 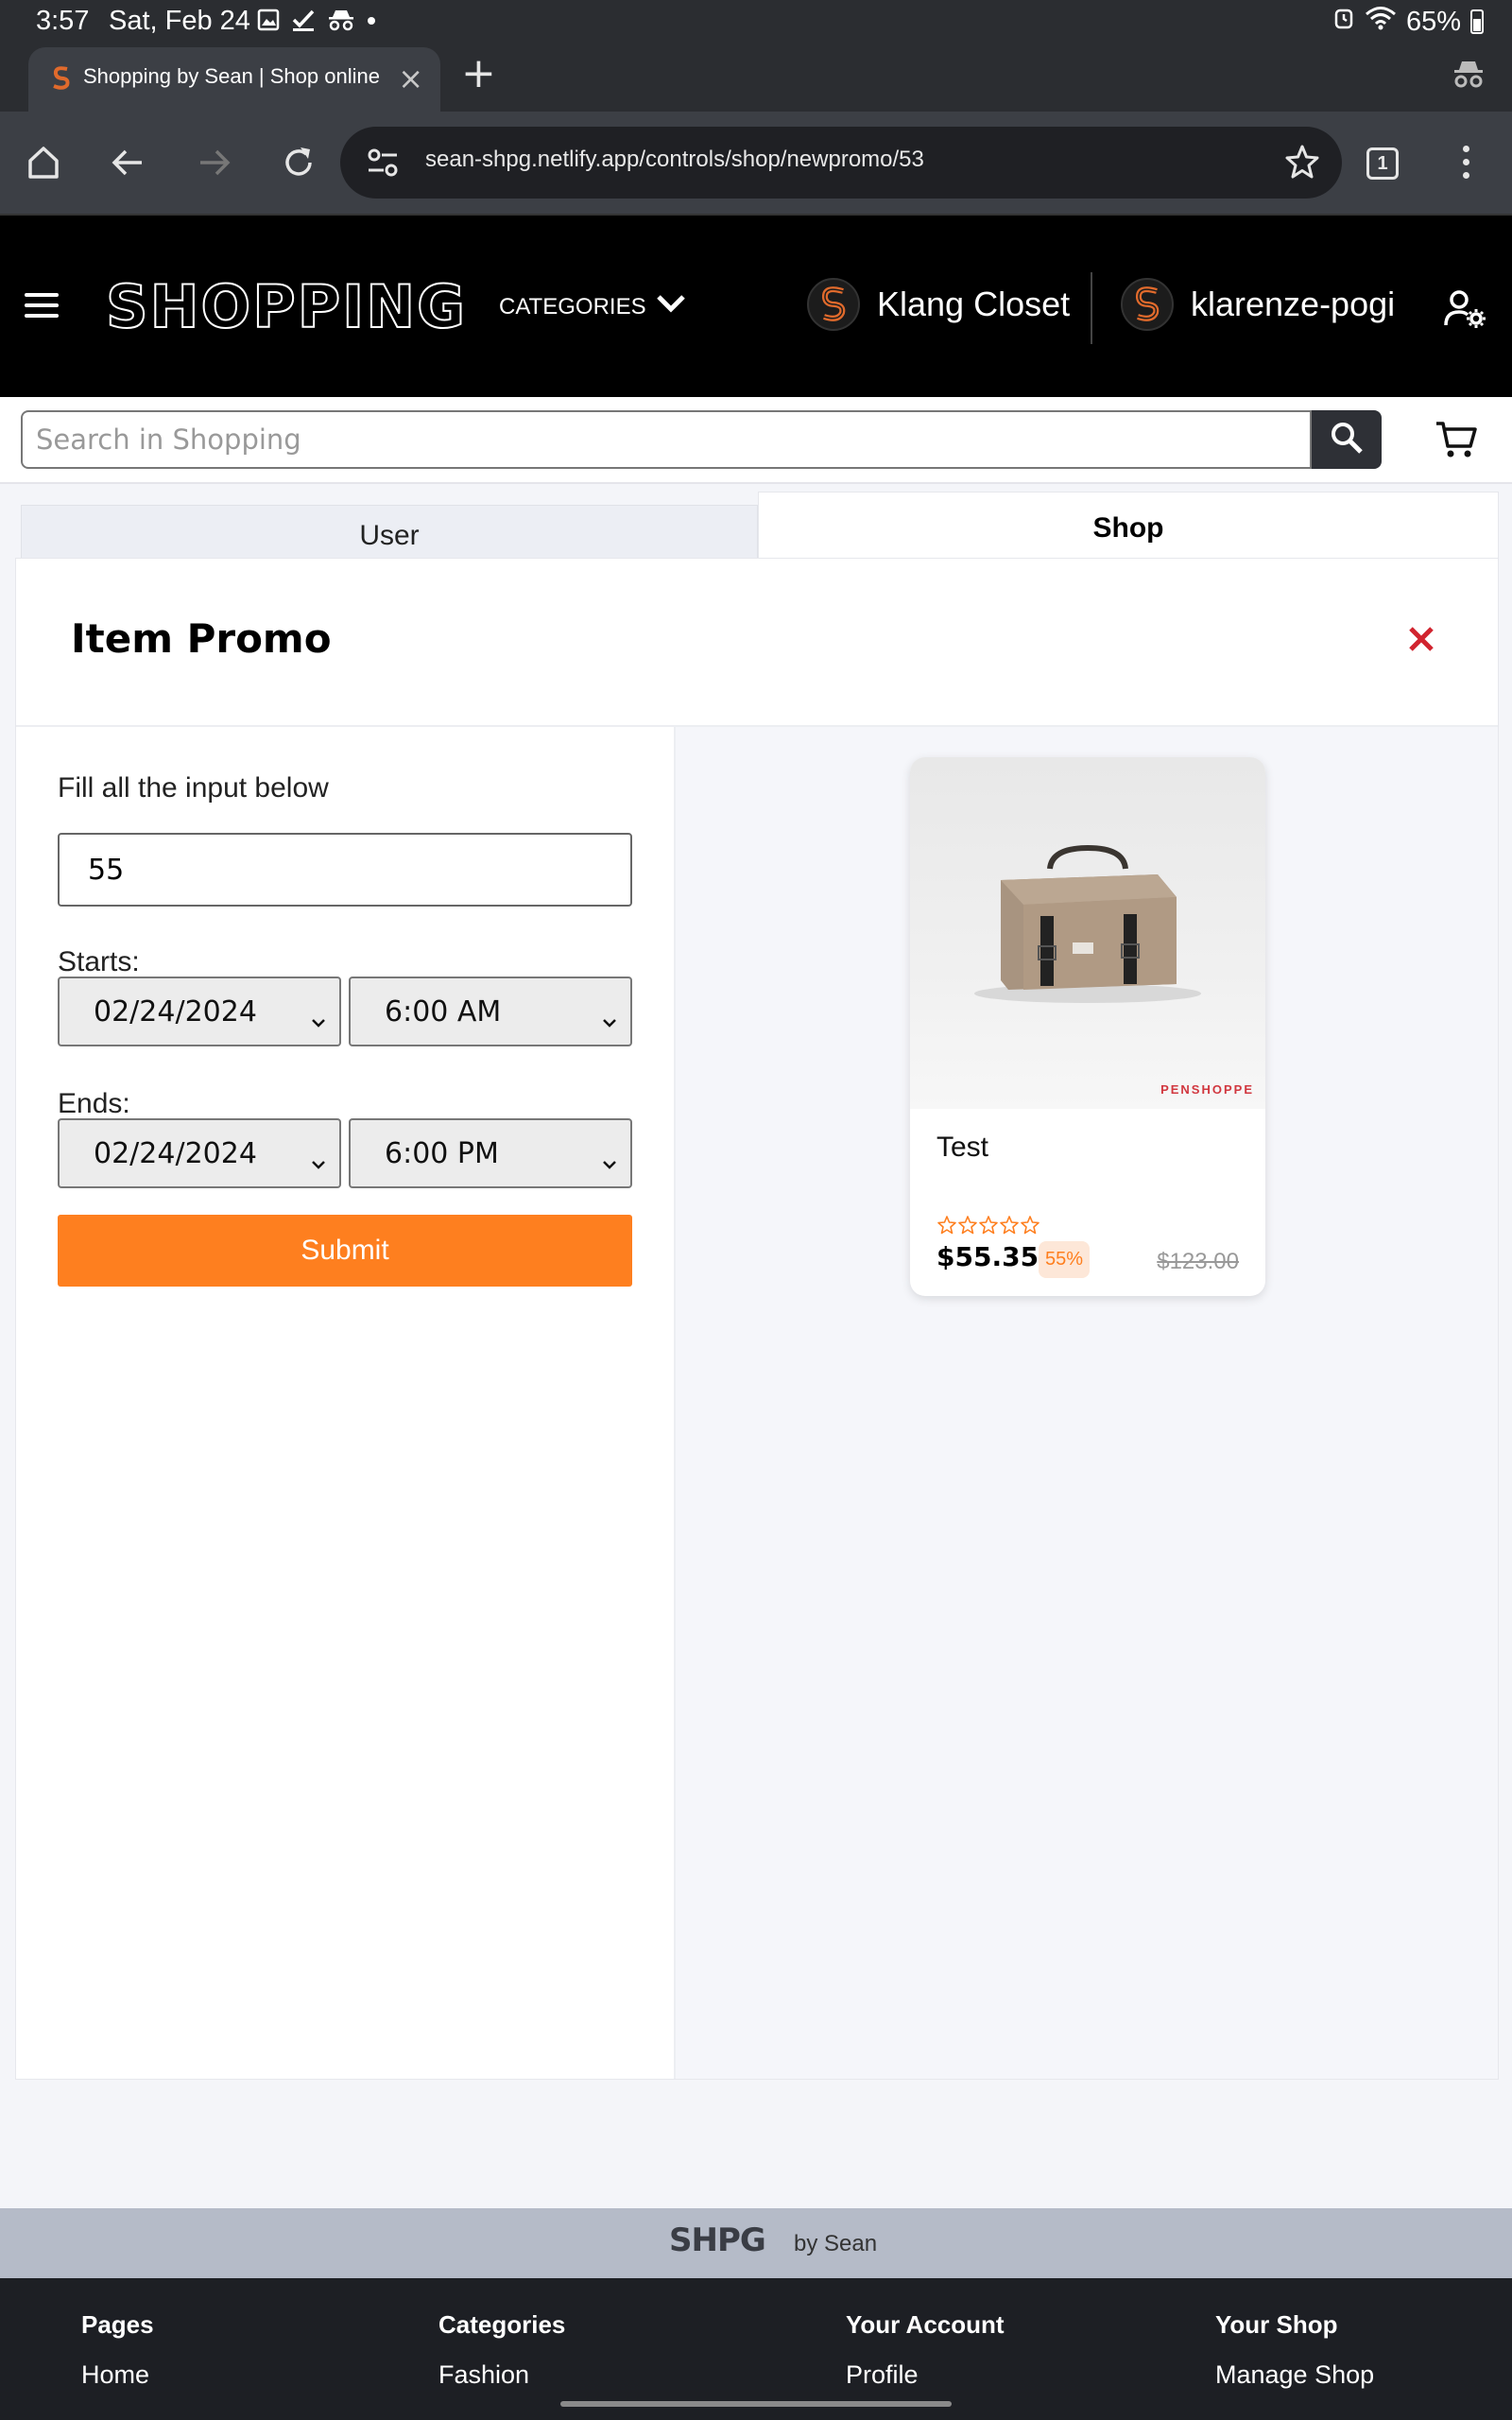 I want to click on search-field, so click(x=666, y=439).